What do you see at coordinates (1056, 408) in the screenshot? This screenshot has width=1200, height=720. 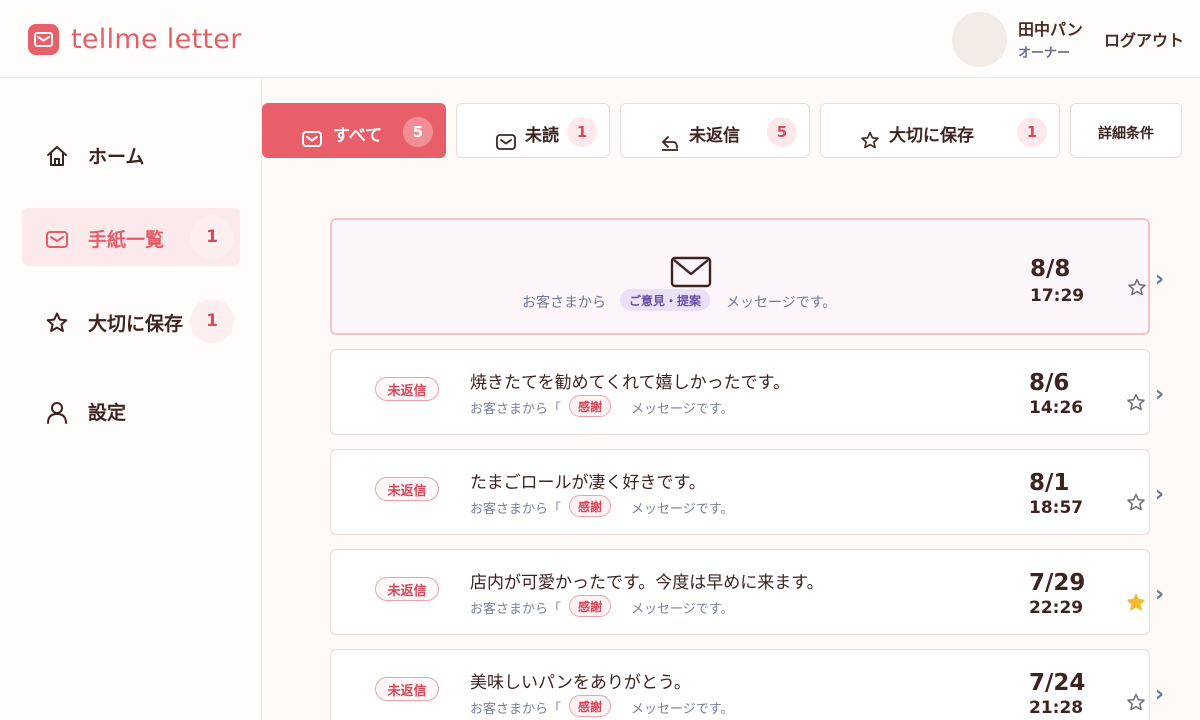 I see `letter-time: 14:26` at bounding box center [1056, 408].